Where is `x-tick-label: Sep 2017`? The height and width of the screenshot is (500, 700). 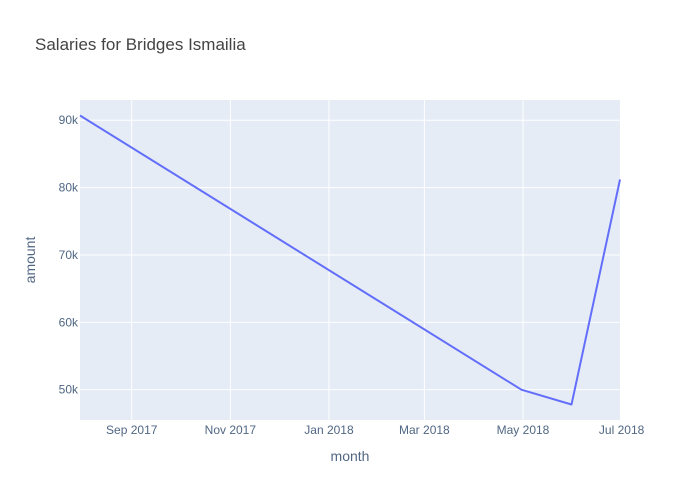
x-tick-label: Sep 2017 is located at coordinates (132, 430).